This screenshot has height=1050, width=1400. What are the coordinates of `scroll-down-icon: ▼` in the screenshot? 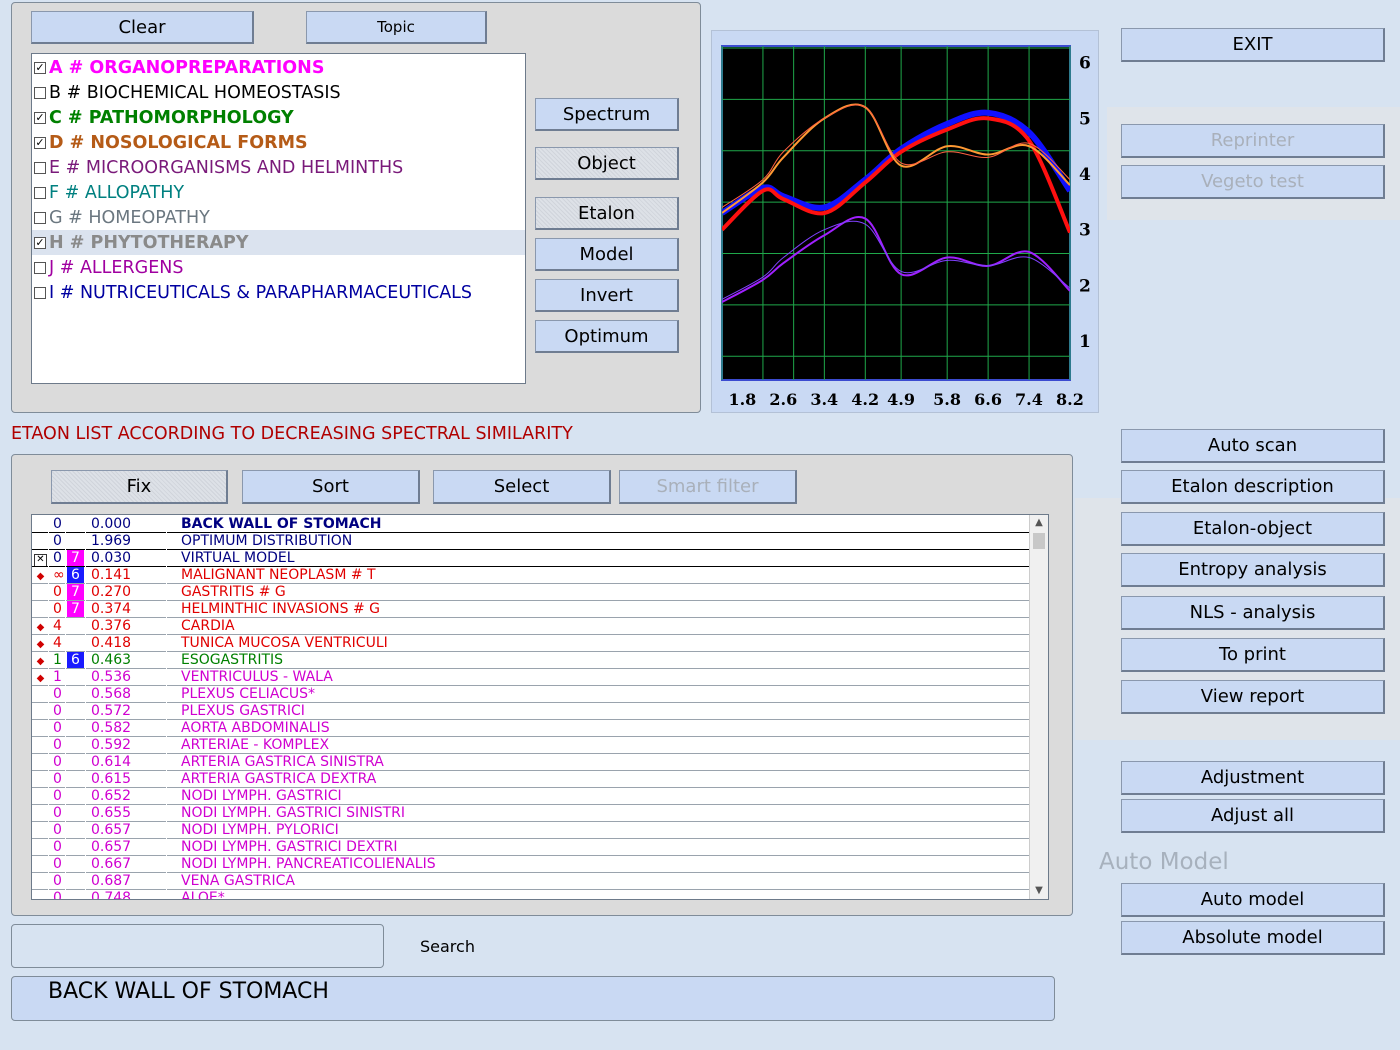 It's located at (1039, 891).